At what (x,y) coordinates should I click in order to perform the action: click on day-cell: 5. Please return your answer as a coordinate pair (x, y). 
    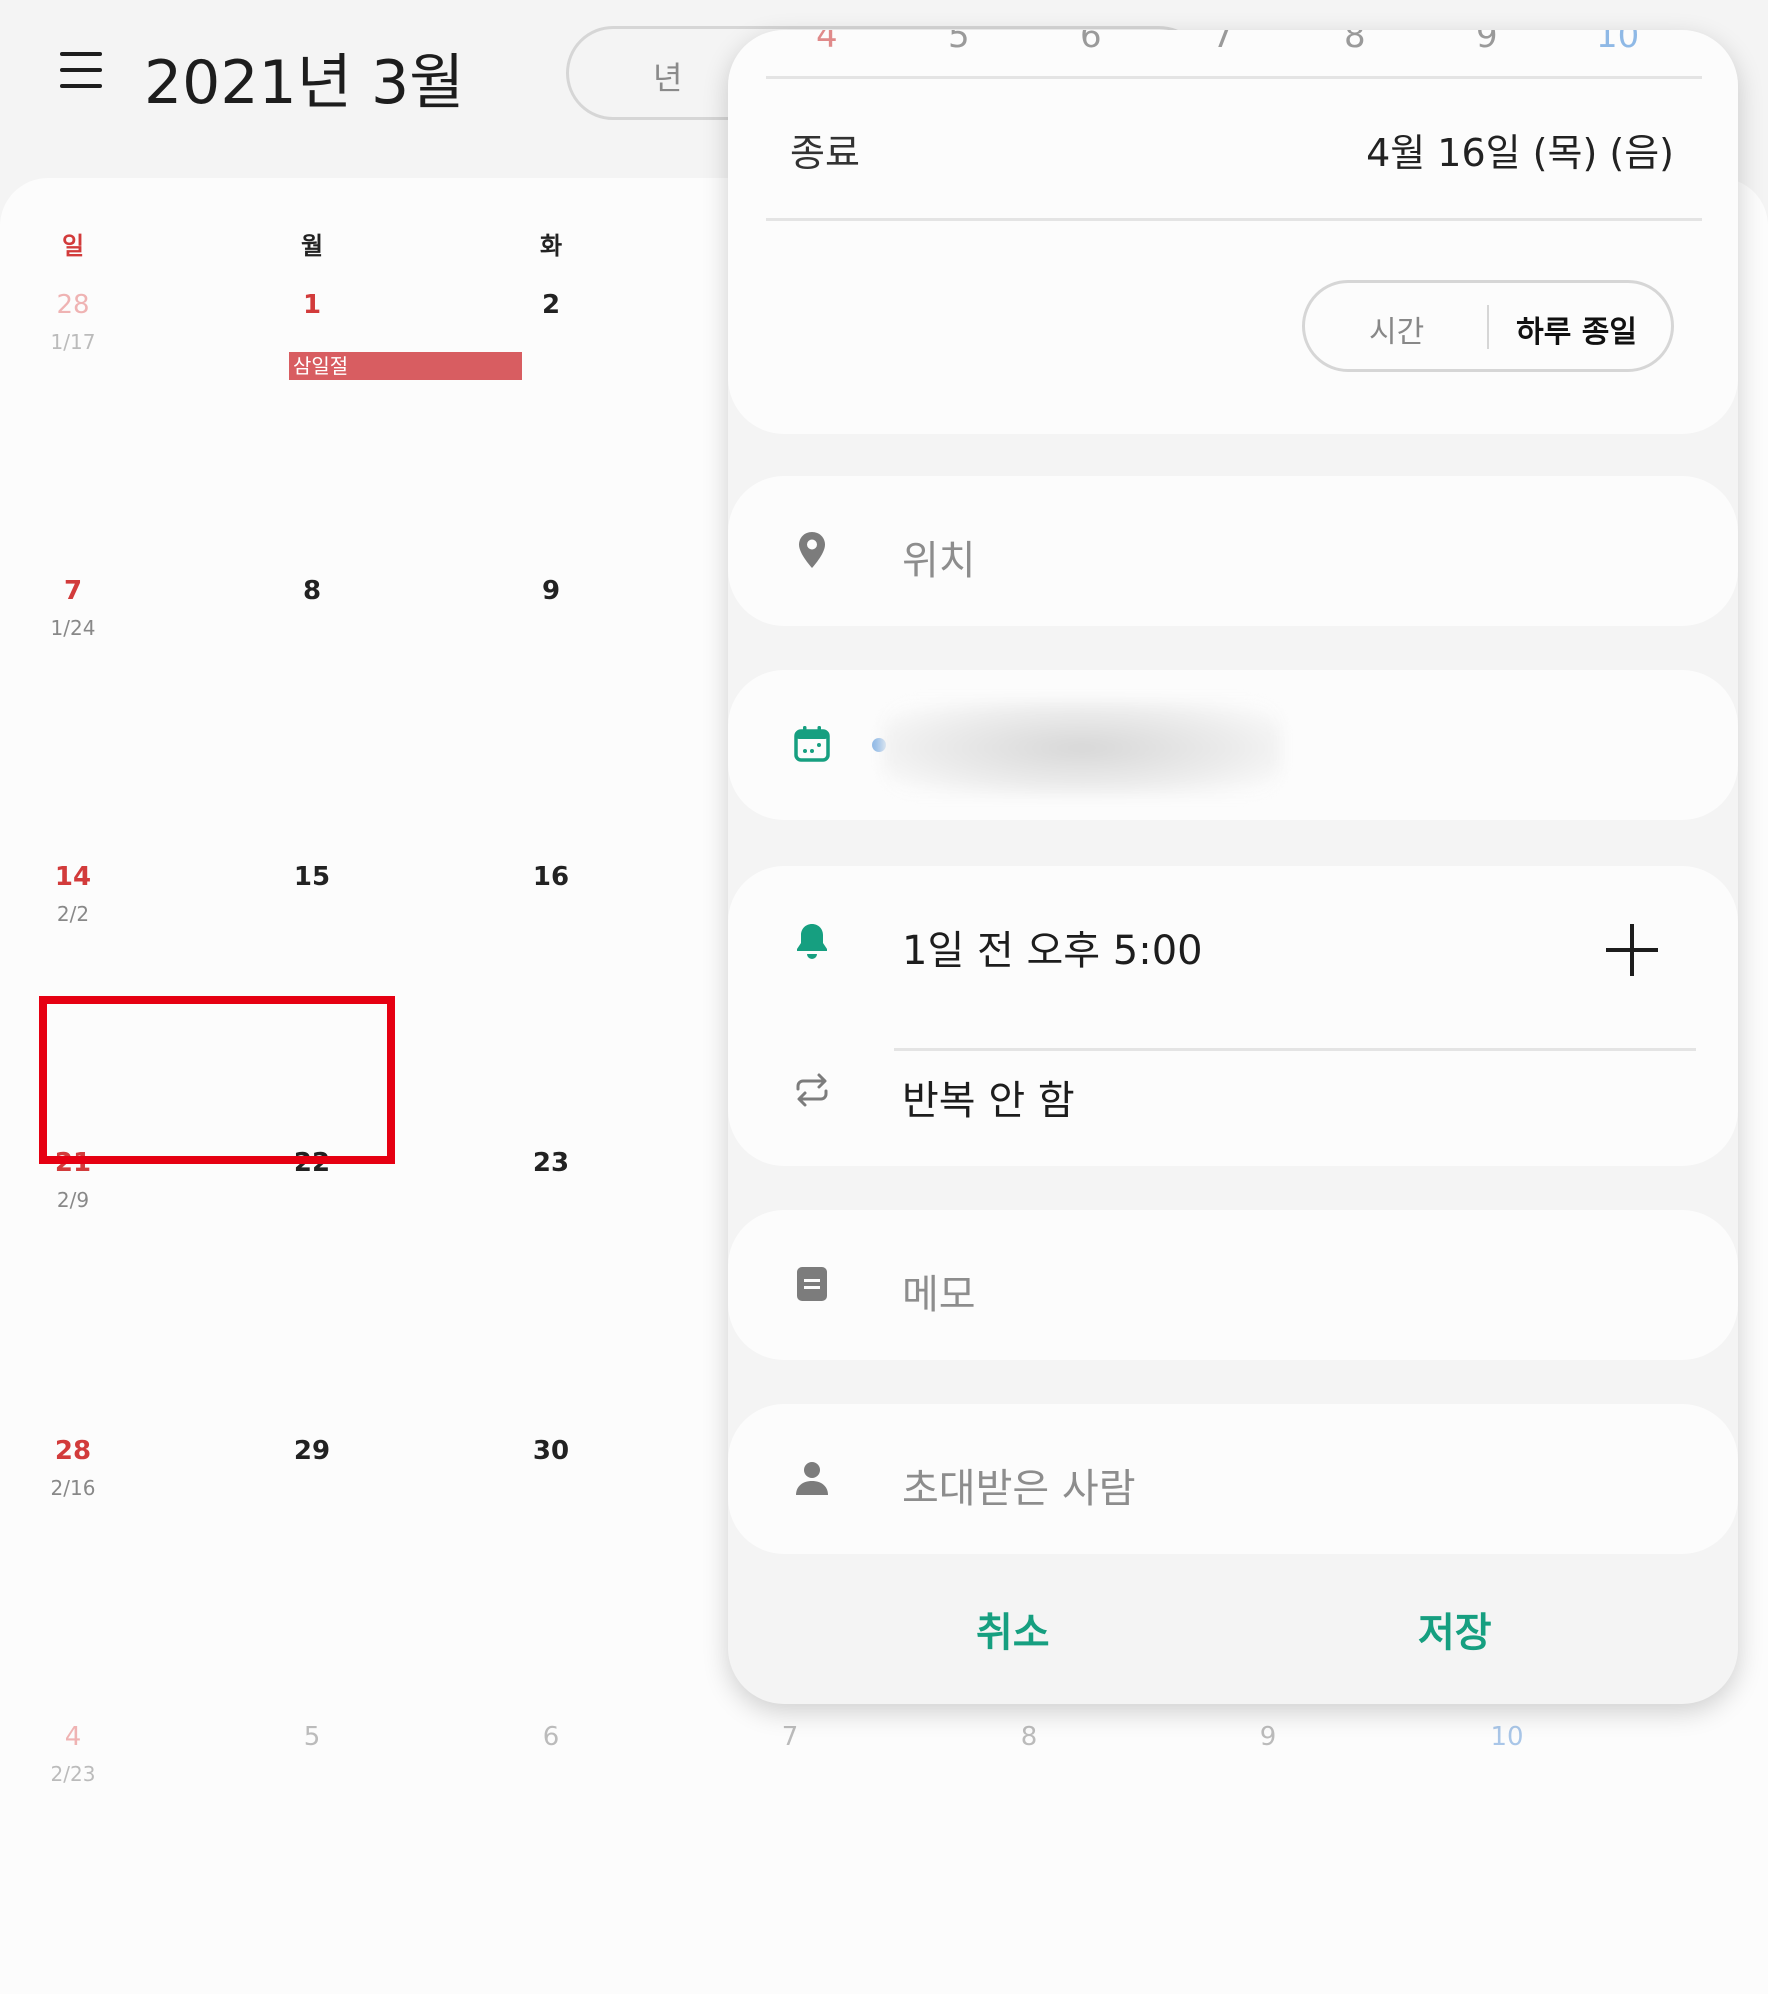
    Looking at the image, I should click on (312, 1737).